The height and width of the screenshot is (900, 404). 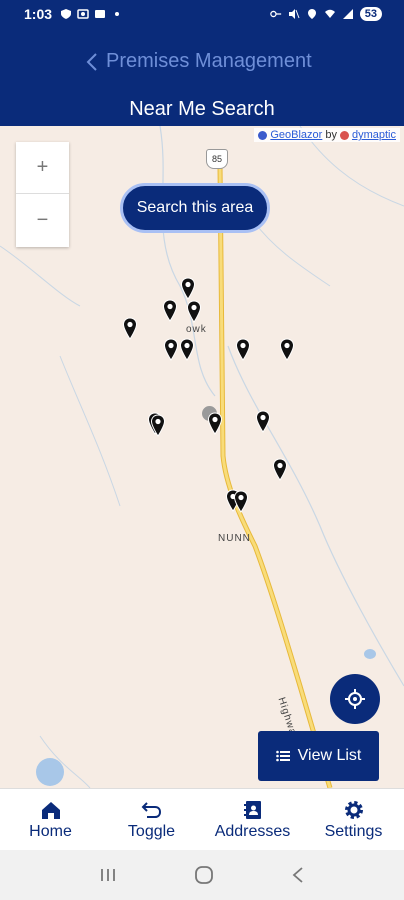 What do you see at coordinates (83, 14) in the screenshot?
I see `camera-icon` at bounding box center [83, 14].